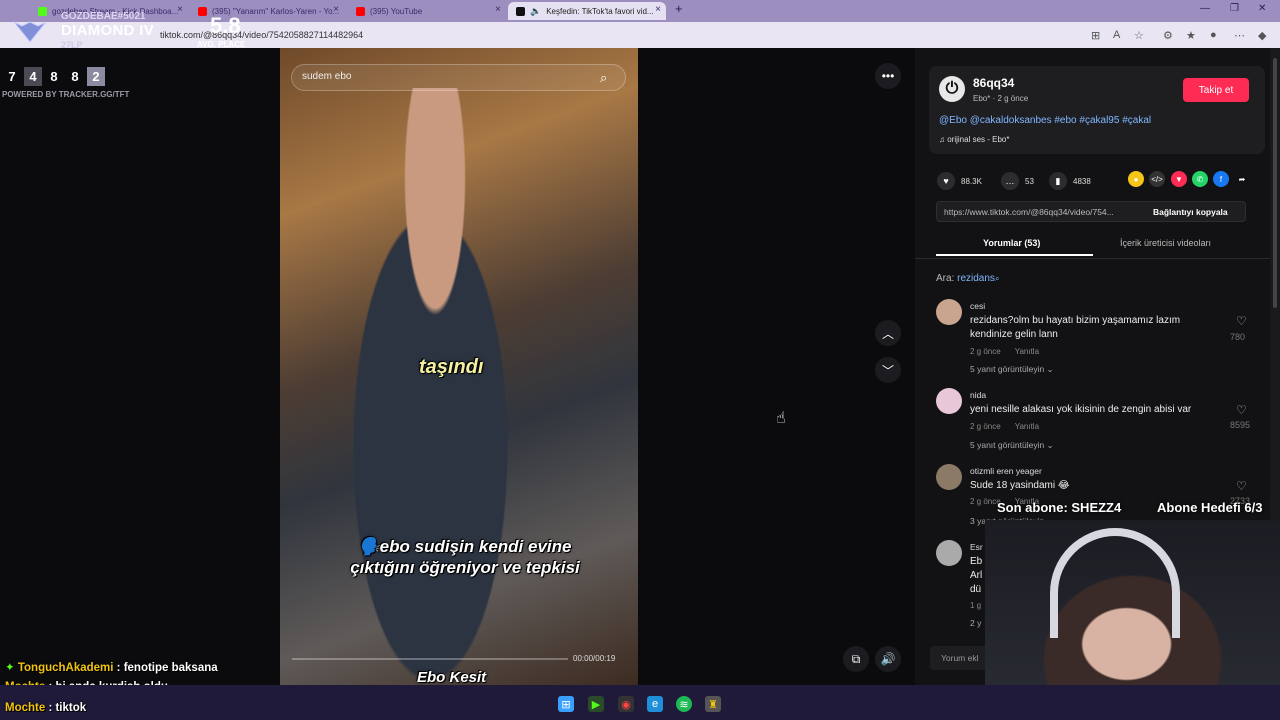 The width and height of the screenshot is (1280, 720). Describe the element at coordinates (46, 708) in the screenshot. I see `chat-message: Mochte : tiktok` at that location.